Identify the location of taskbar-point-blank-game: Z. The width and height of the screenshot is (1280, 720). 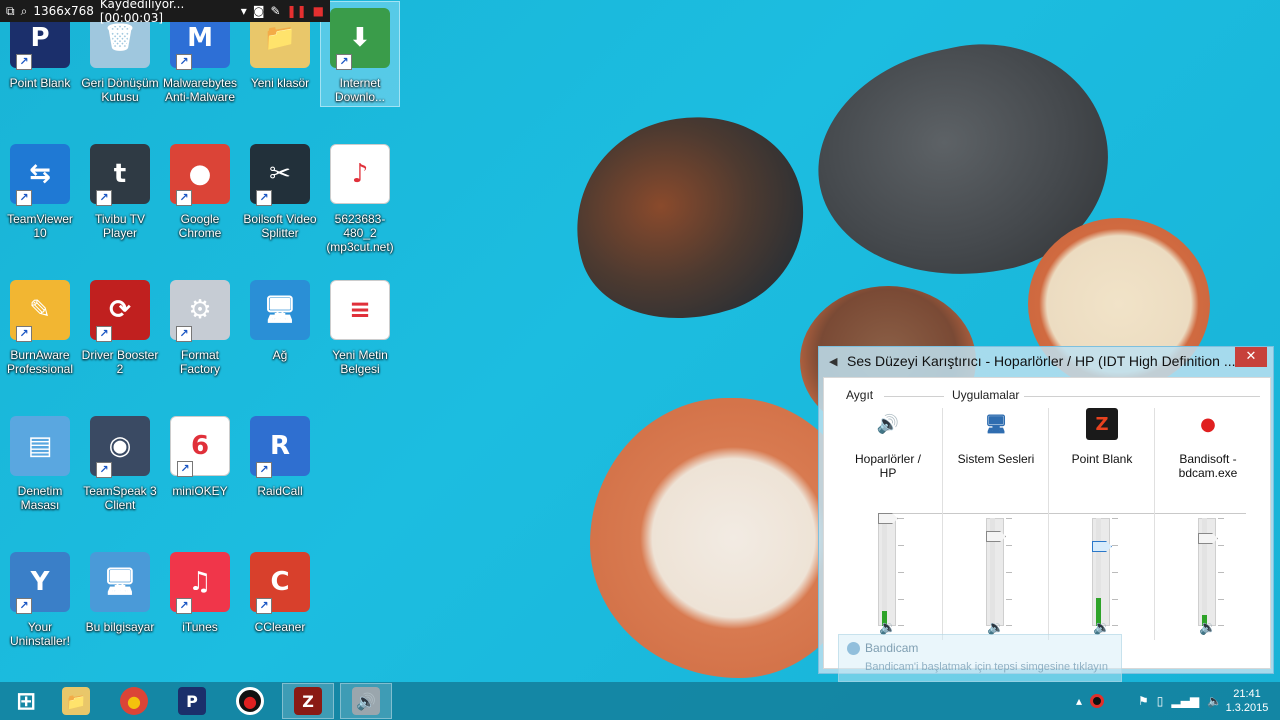
(308, 701).